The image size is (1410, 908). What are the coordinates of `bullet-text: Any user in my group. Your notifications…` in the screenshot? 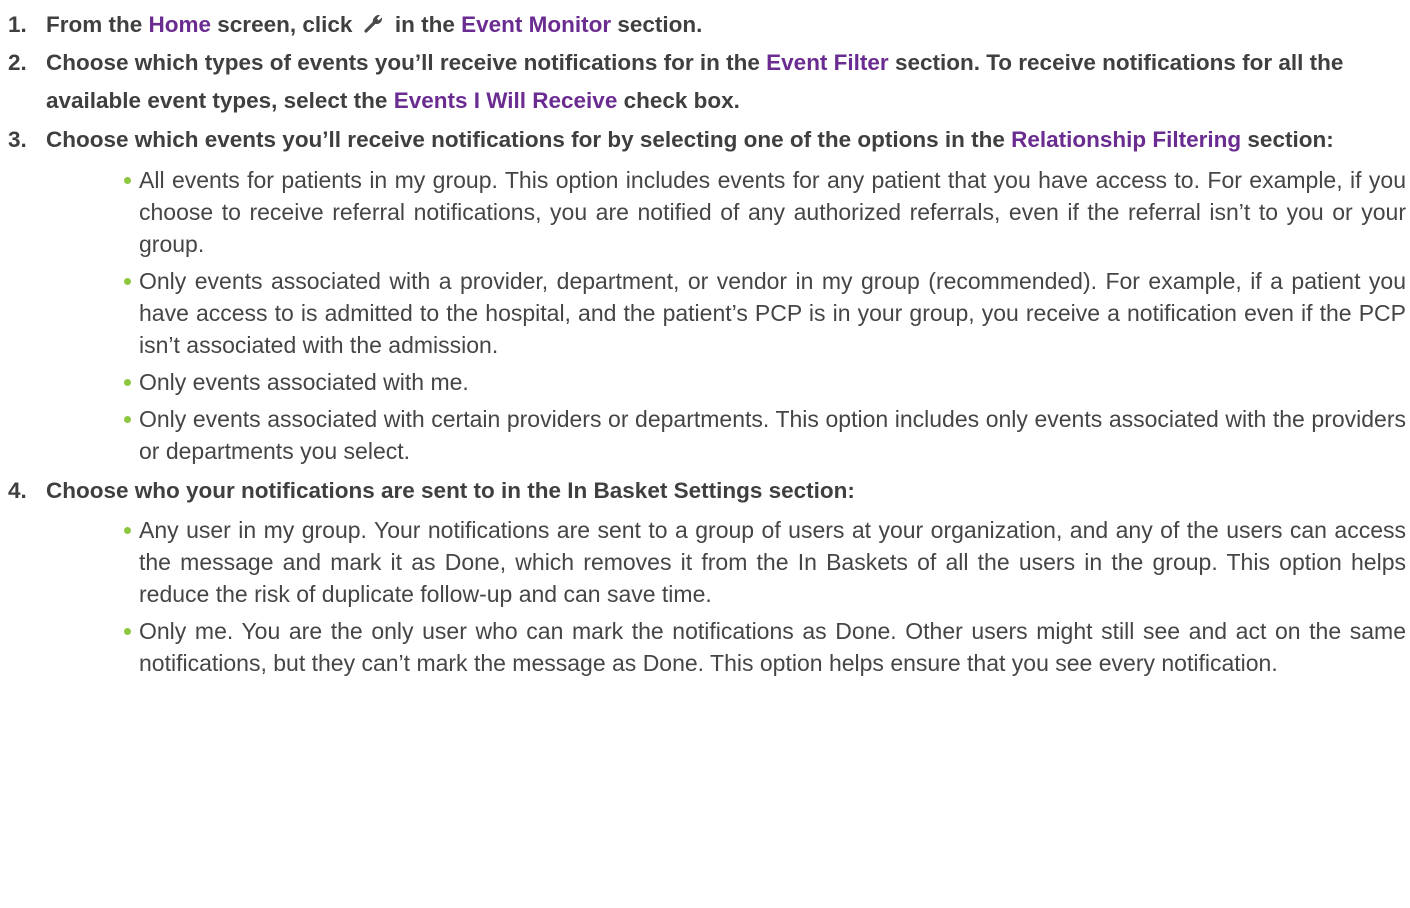 It's located at (772, 562).